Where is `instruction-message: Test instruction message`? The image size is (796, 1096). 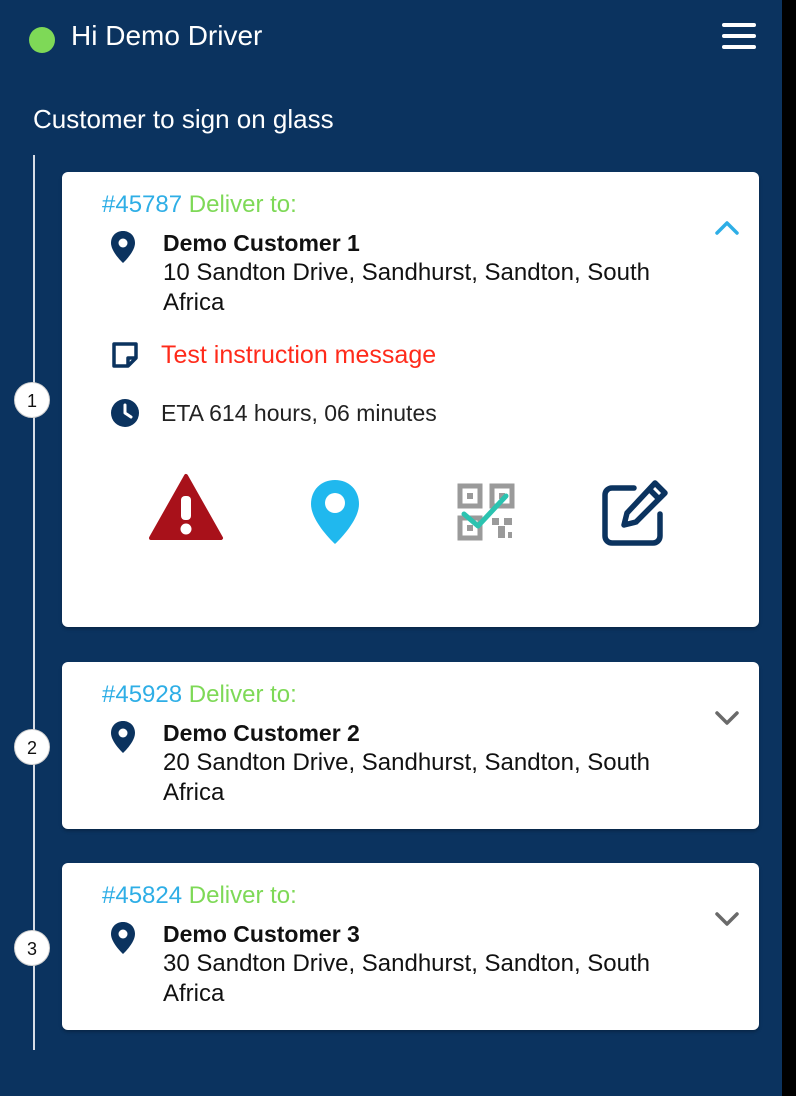 instruction-message: Test instruction message is located at coordinates (299, 355).